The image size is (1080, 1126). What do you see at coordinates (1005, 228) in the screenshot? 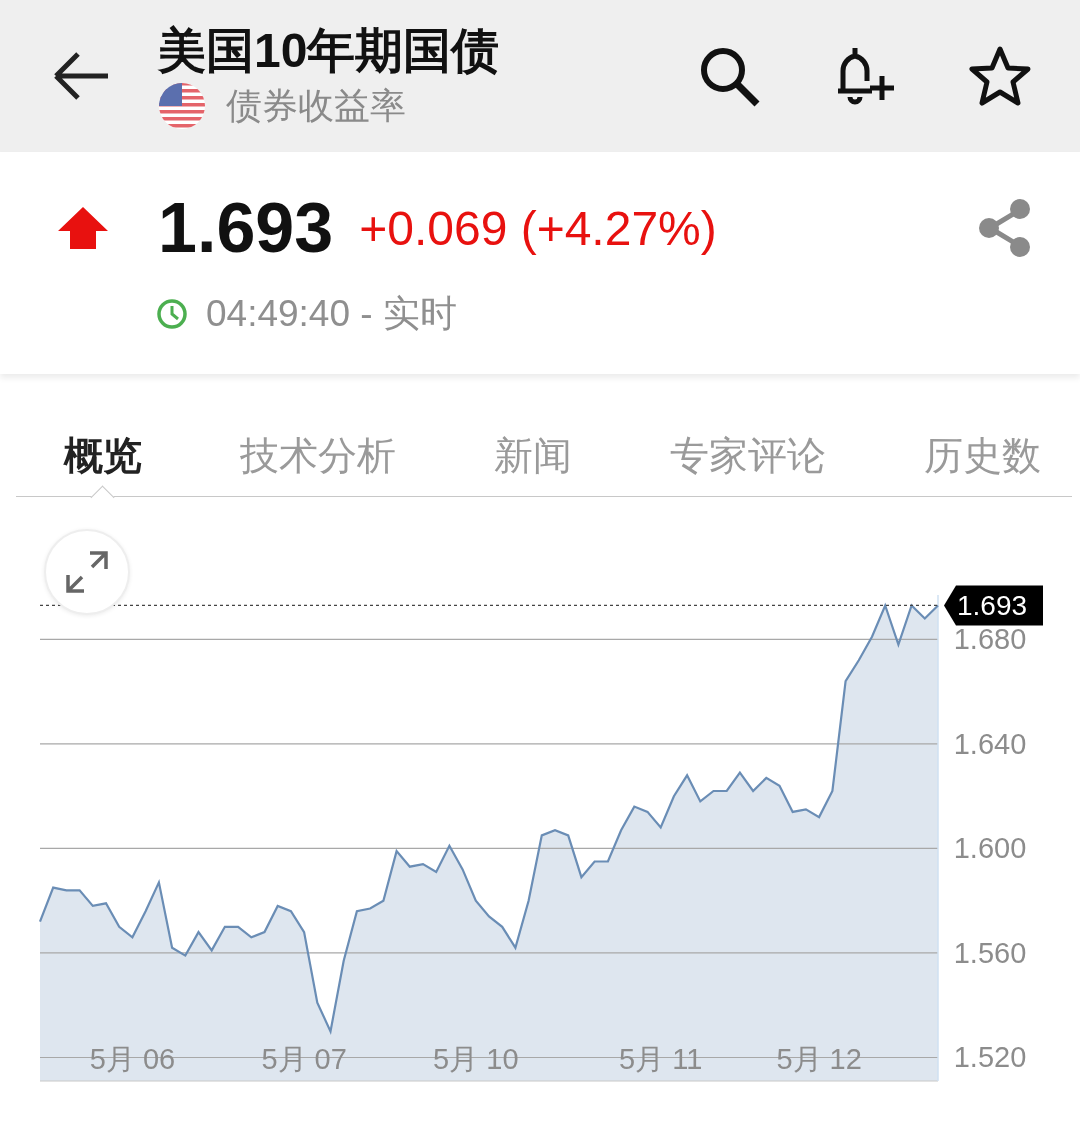
I see `share-icon` at bounding box center [1005, 228].